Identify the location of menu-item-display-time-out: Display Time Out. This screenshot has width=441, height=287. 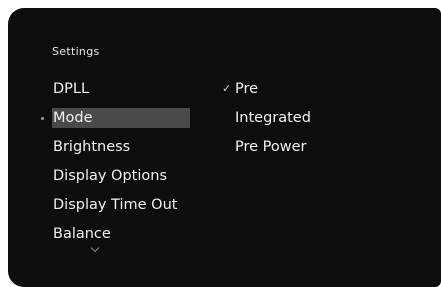
(108, 208).